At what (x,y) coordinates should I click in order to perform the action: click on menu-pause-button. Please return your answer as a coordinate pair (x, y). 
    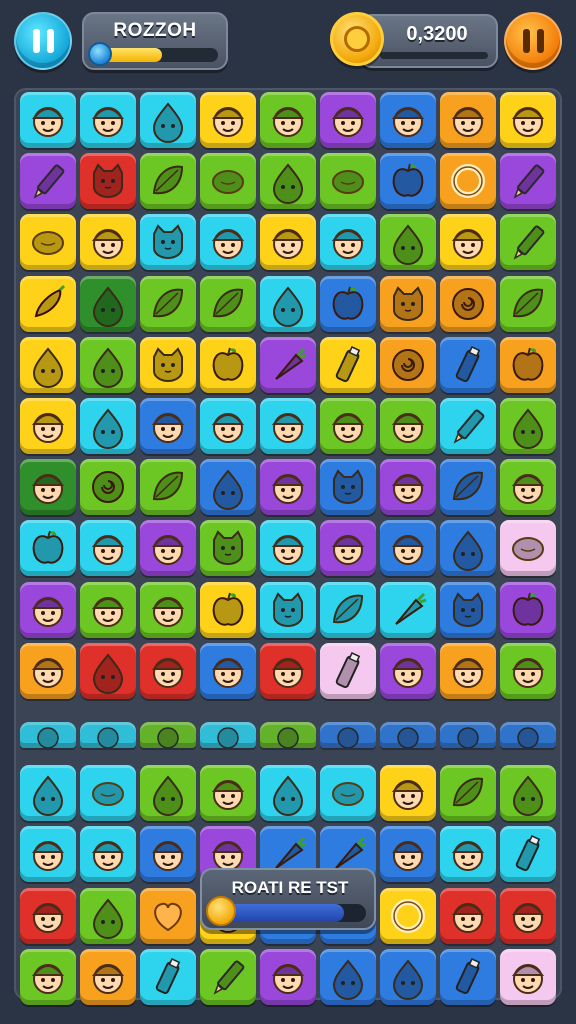
    Looking at the image, I should click on (43, 41).